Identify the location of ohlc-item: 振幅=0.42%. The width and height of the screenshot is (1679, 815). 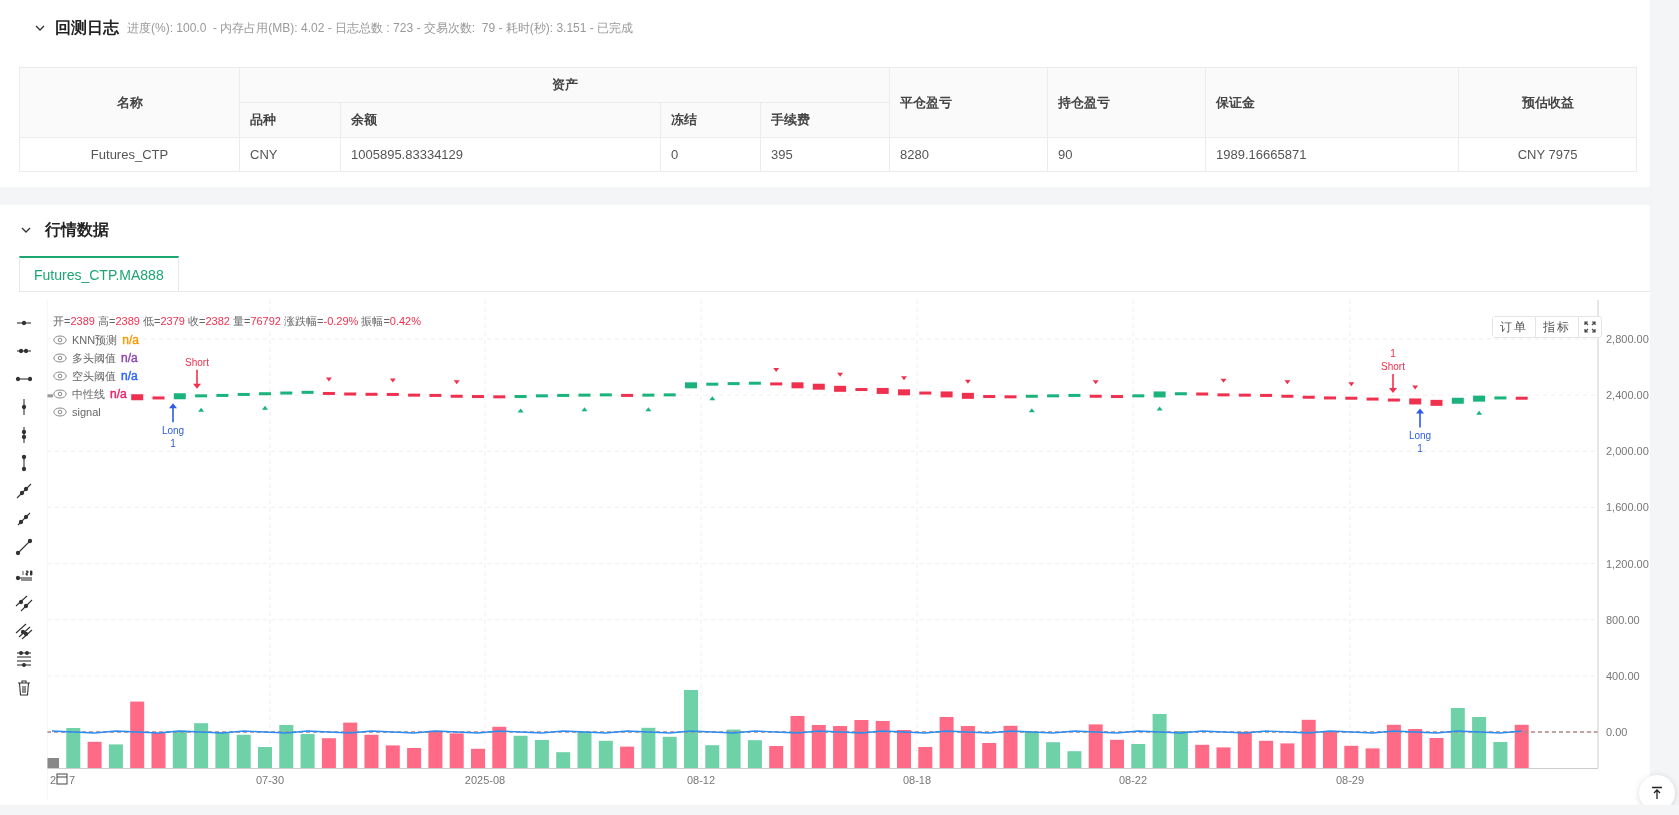
(391, 321).